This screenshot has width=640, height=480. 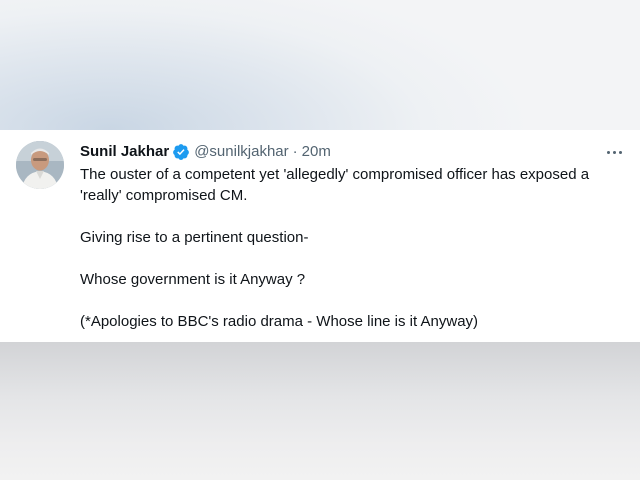 I want to click on more-options-icon, so click(x=614, y=152).